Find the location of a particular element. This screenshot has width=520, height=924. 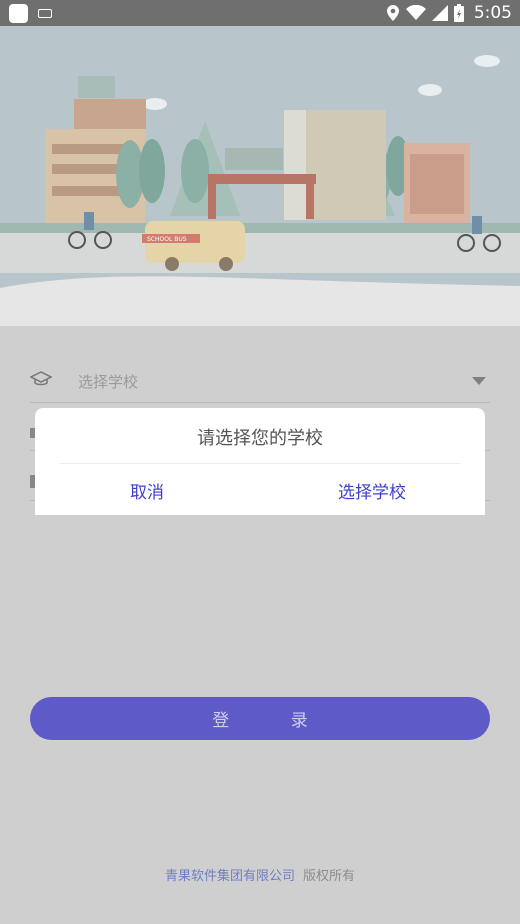

dialog-title: 请选择您的学校 is located at coordinates (260, 438).